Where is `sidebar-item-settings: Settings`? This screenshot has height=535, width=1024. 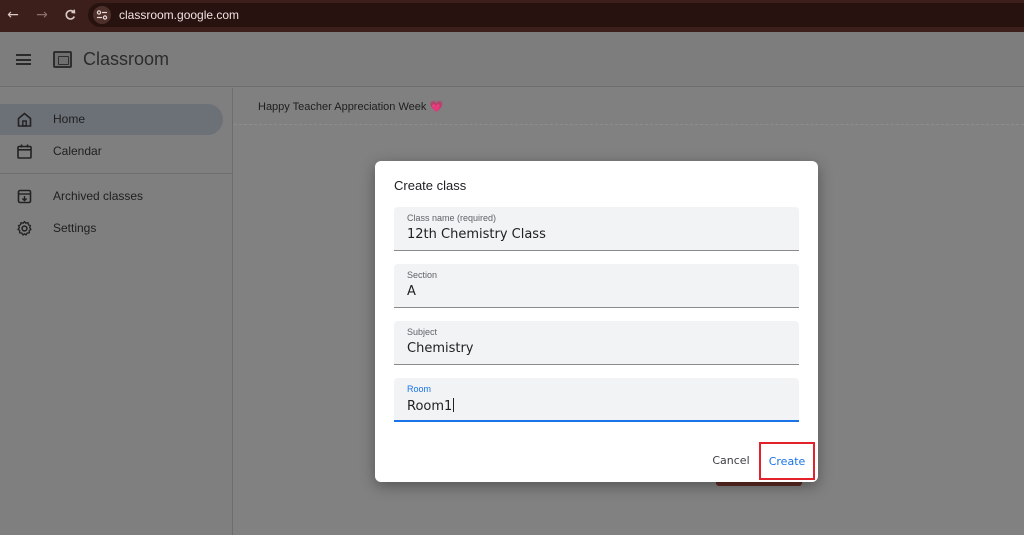
sidebar-item-settings: Settings is located at coordinates (111, 228).